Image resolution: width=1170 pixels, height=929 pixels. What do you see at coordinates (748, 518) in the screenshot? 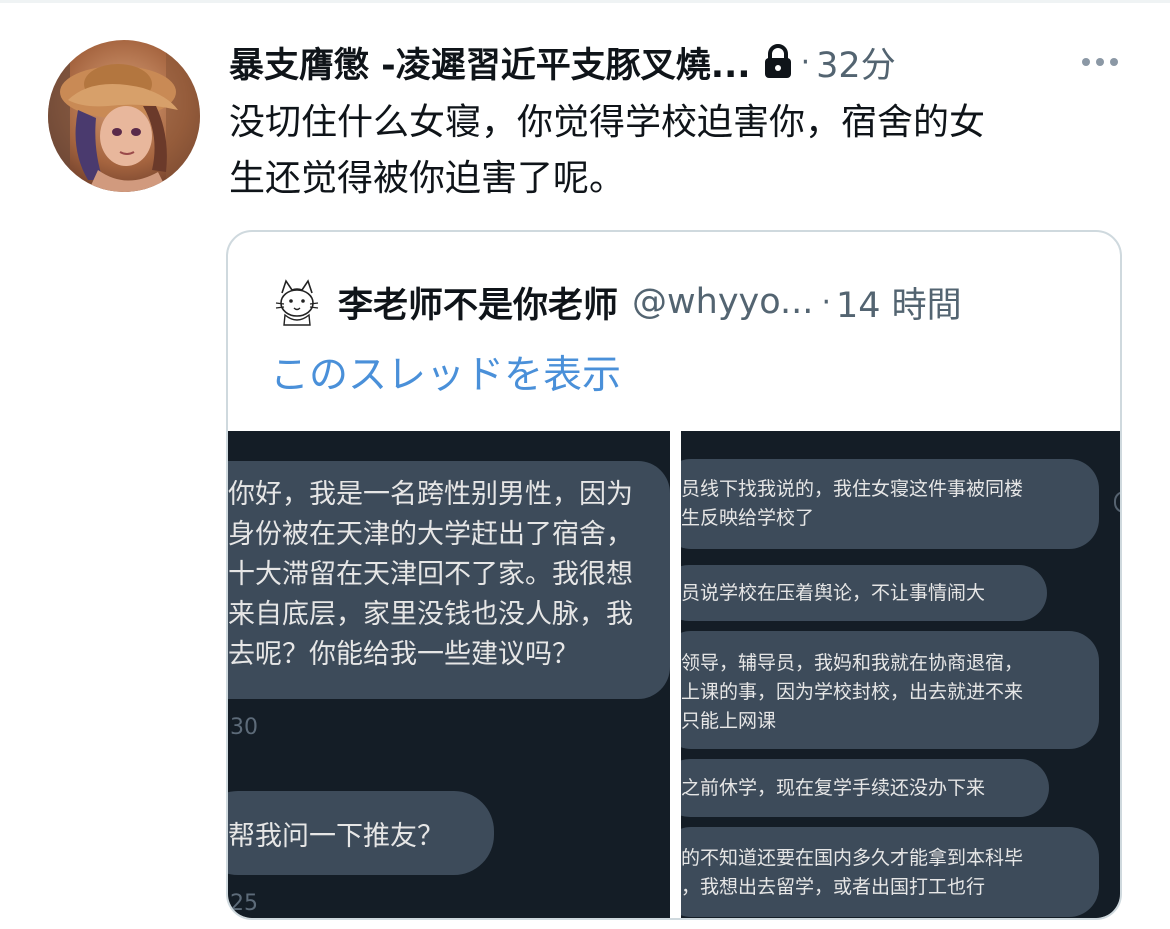
I see `chat-text-line: 生反映给学校了` at bounding box center [748, 518].